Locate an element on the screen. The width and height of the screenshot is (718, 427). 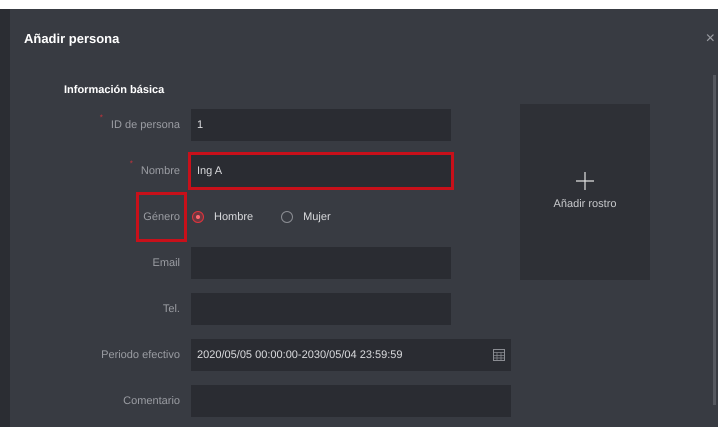
add-face-button: Añadir rostro is located at coordinates (585, 192).